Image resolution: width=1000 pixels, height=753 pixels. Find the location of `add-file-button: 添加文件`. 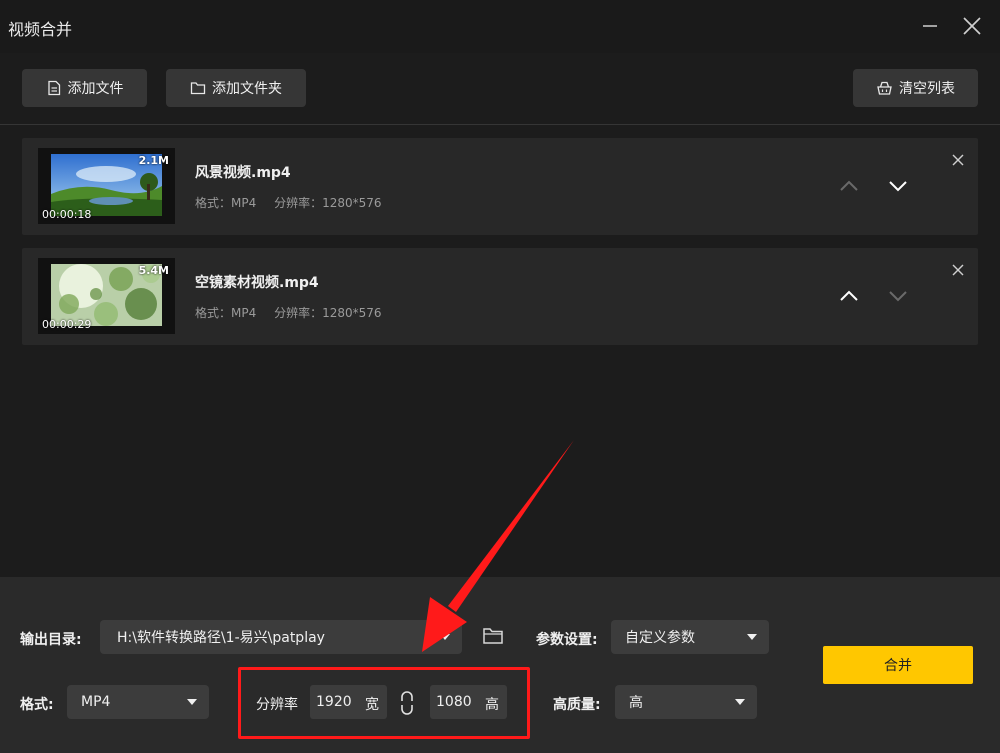

add-file-button: 添加文件 is located at coordinates (84, 88).